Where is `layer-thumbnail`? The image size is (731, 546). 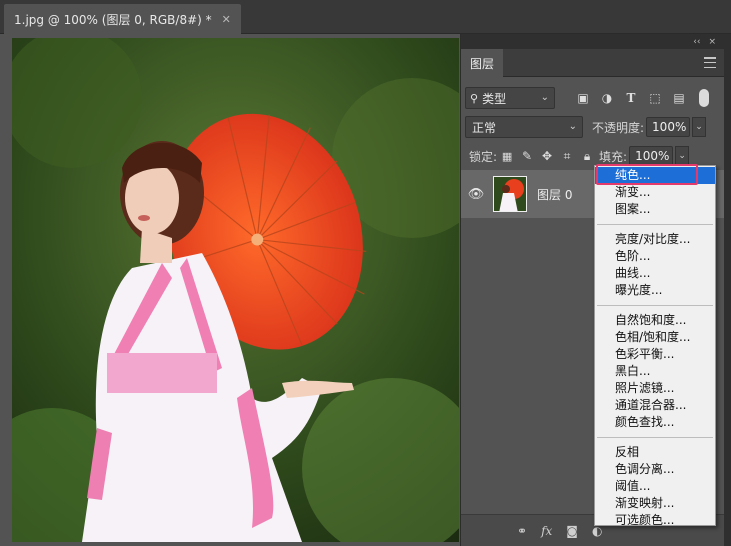
layer-thumbnail is located at coordinates (510, 194).